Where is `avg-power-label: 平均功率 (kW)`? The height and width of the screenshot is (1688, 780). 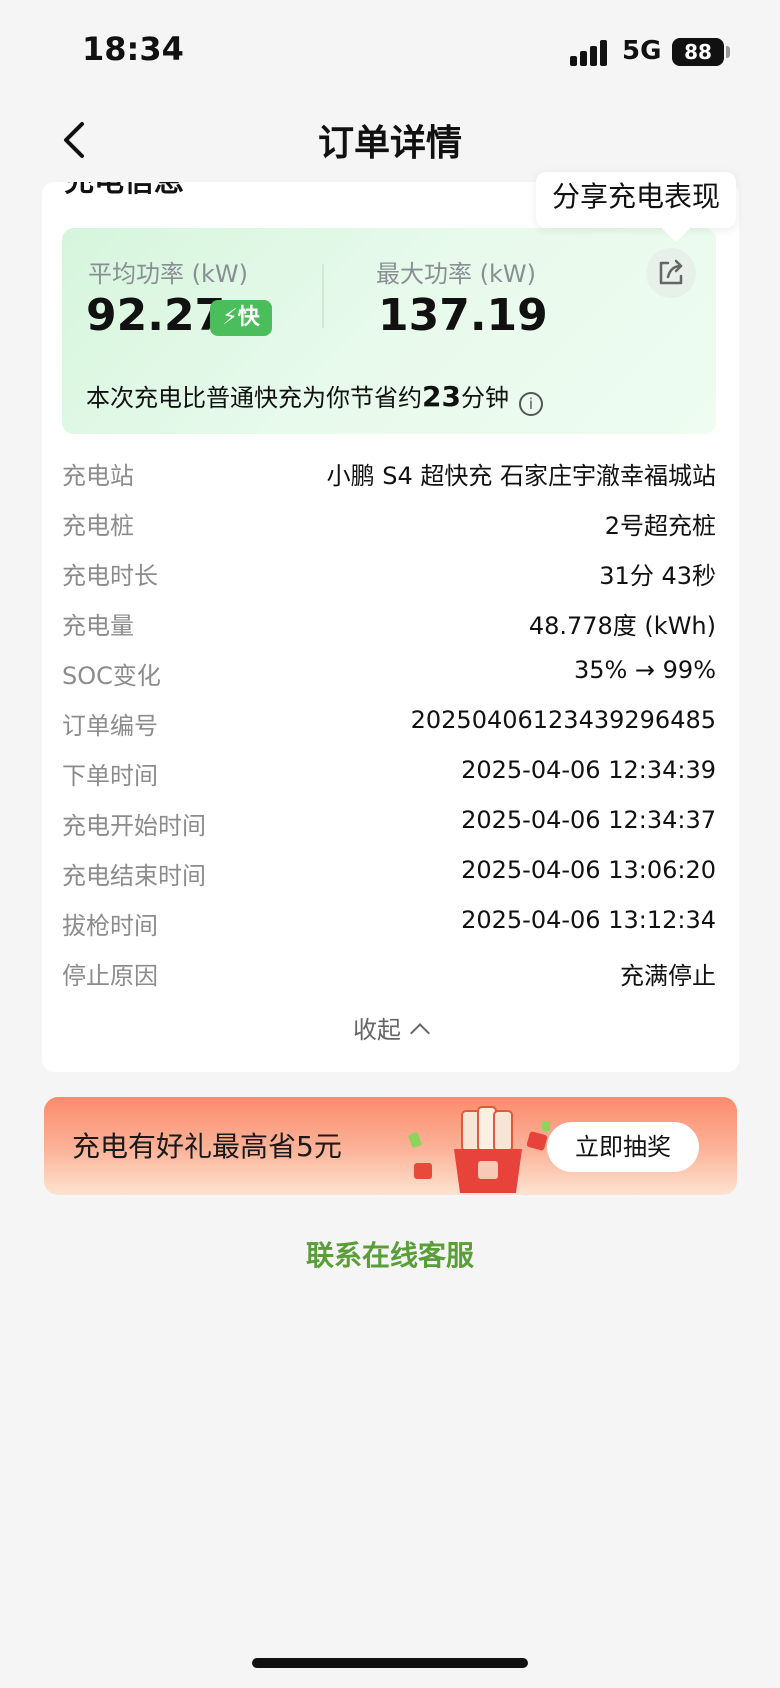 avg-power-label: 平均功率 (kW) is located at coordinates (168, 274).